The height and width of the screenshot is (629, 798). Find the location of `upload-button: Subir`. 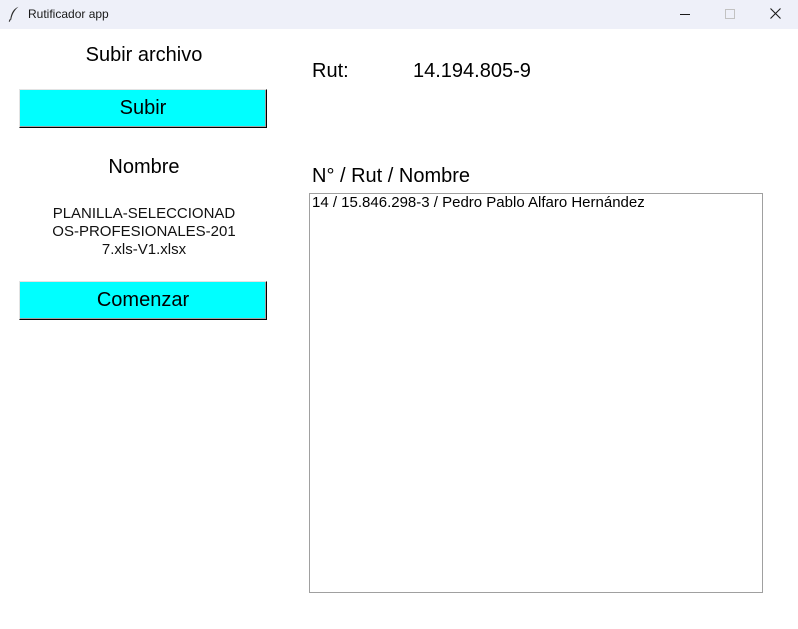

upload-button: Subir is located at coordinates (143, 108).